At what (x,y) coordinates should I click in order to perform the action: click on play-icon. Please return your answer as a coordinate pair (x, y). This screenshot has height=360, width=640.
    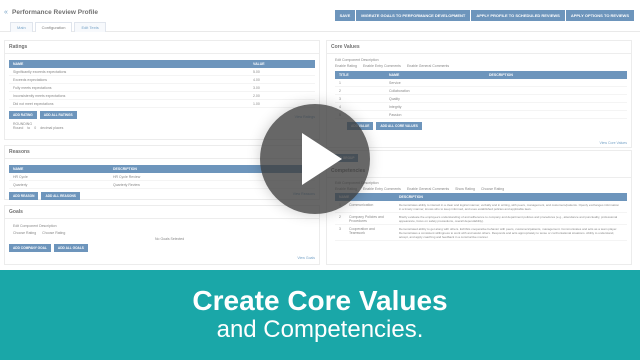
    Looking at the image, I should click on (322, 159).